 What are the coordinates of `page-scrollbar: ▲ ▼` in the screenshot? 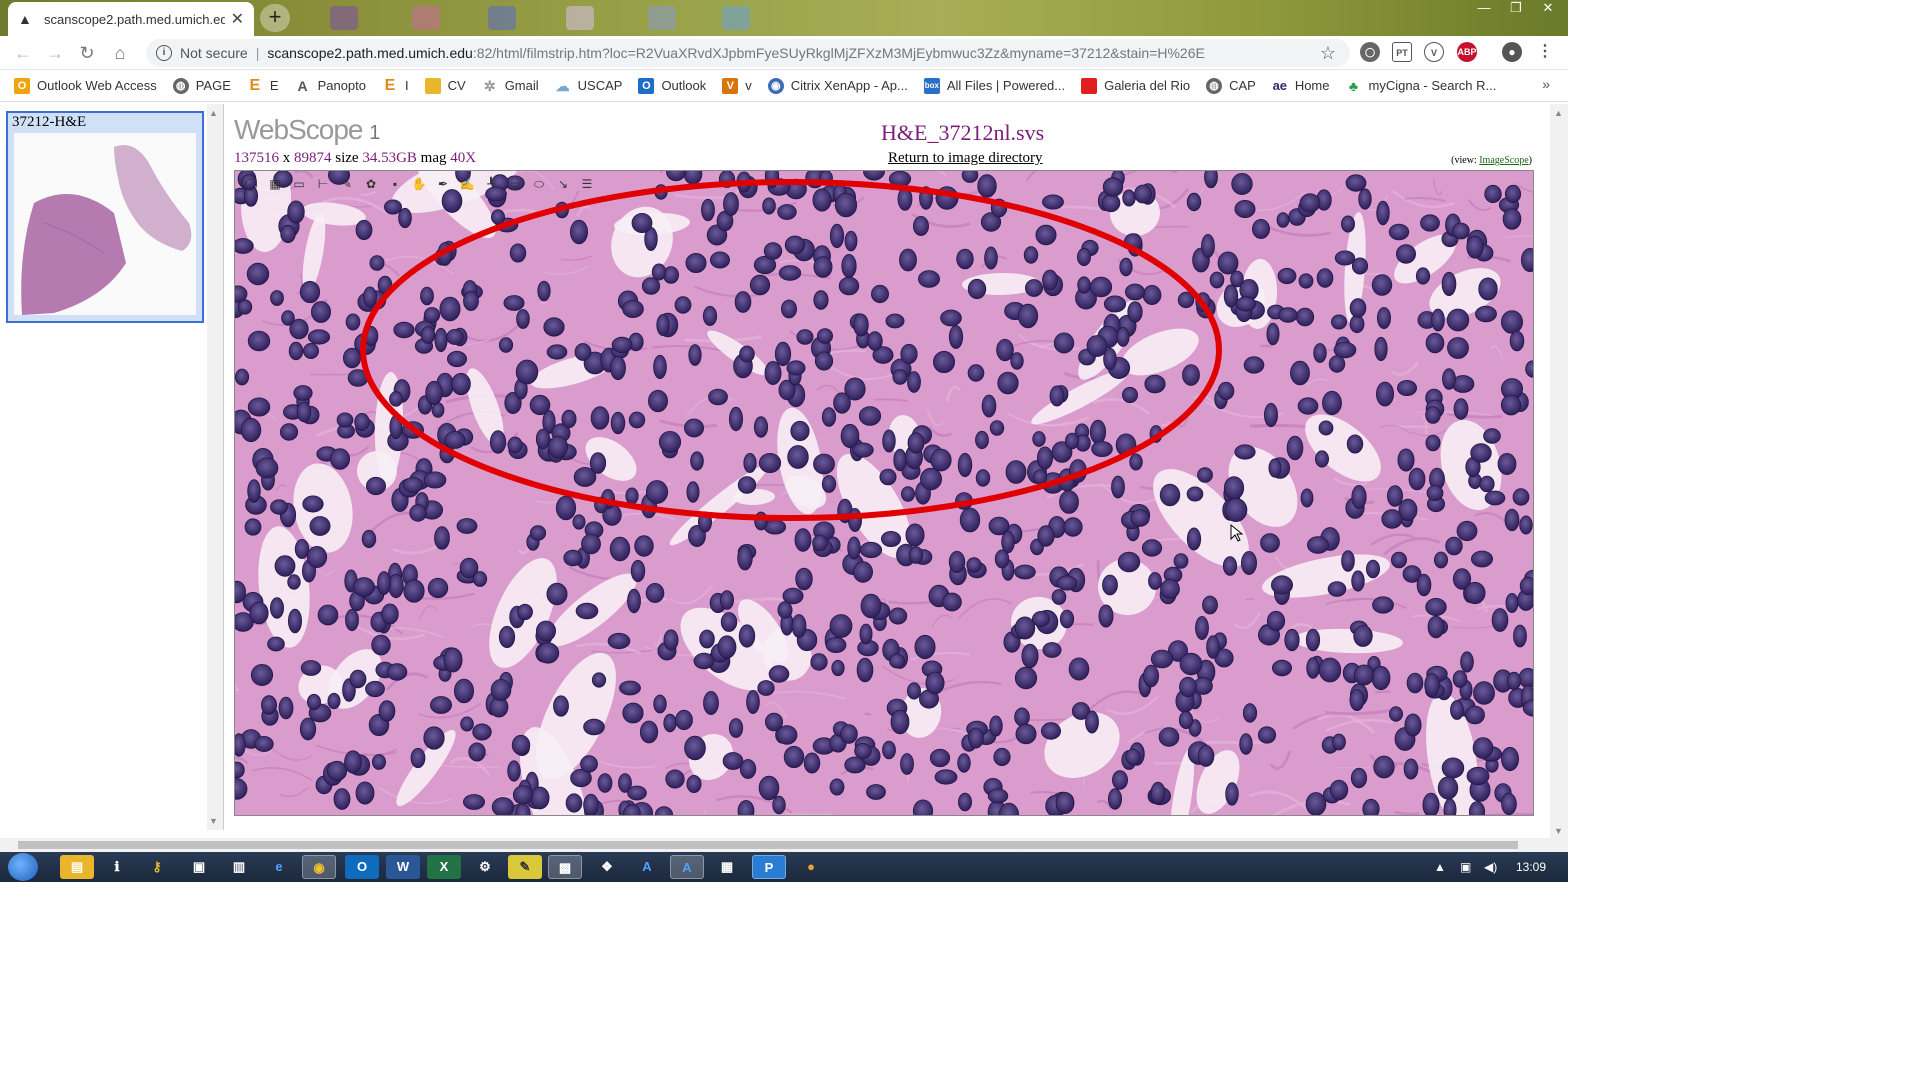 It's located at (1559, 472).